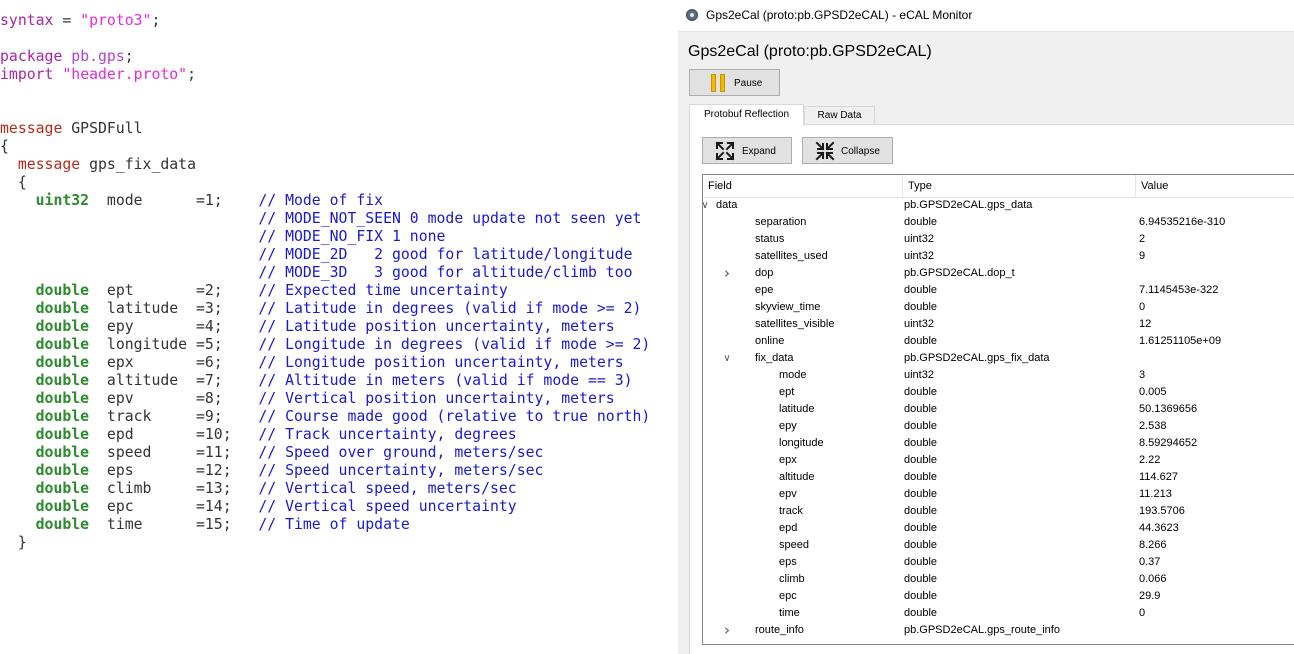 This screenshot has width=1294, height=654. I want to click on tree-row: latitude double 50.1369656, so click(998, 409).